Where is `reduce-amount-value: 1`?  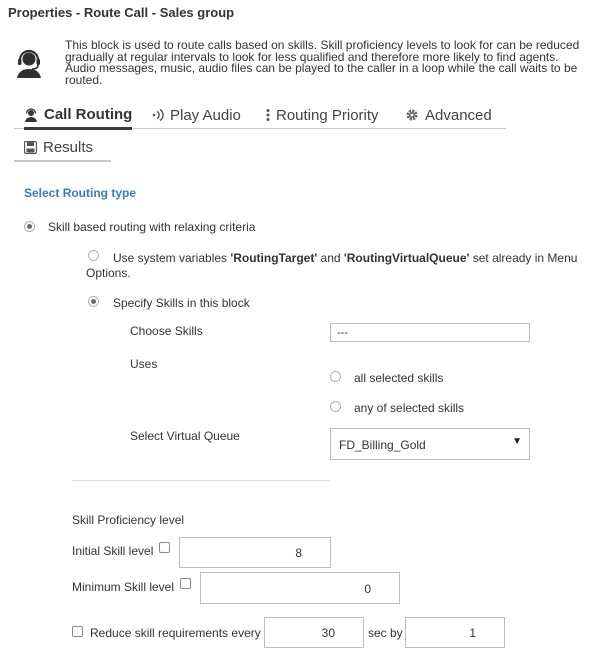
reduce-amount-value: 1 is located at coordinates (472, 633).